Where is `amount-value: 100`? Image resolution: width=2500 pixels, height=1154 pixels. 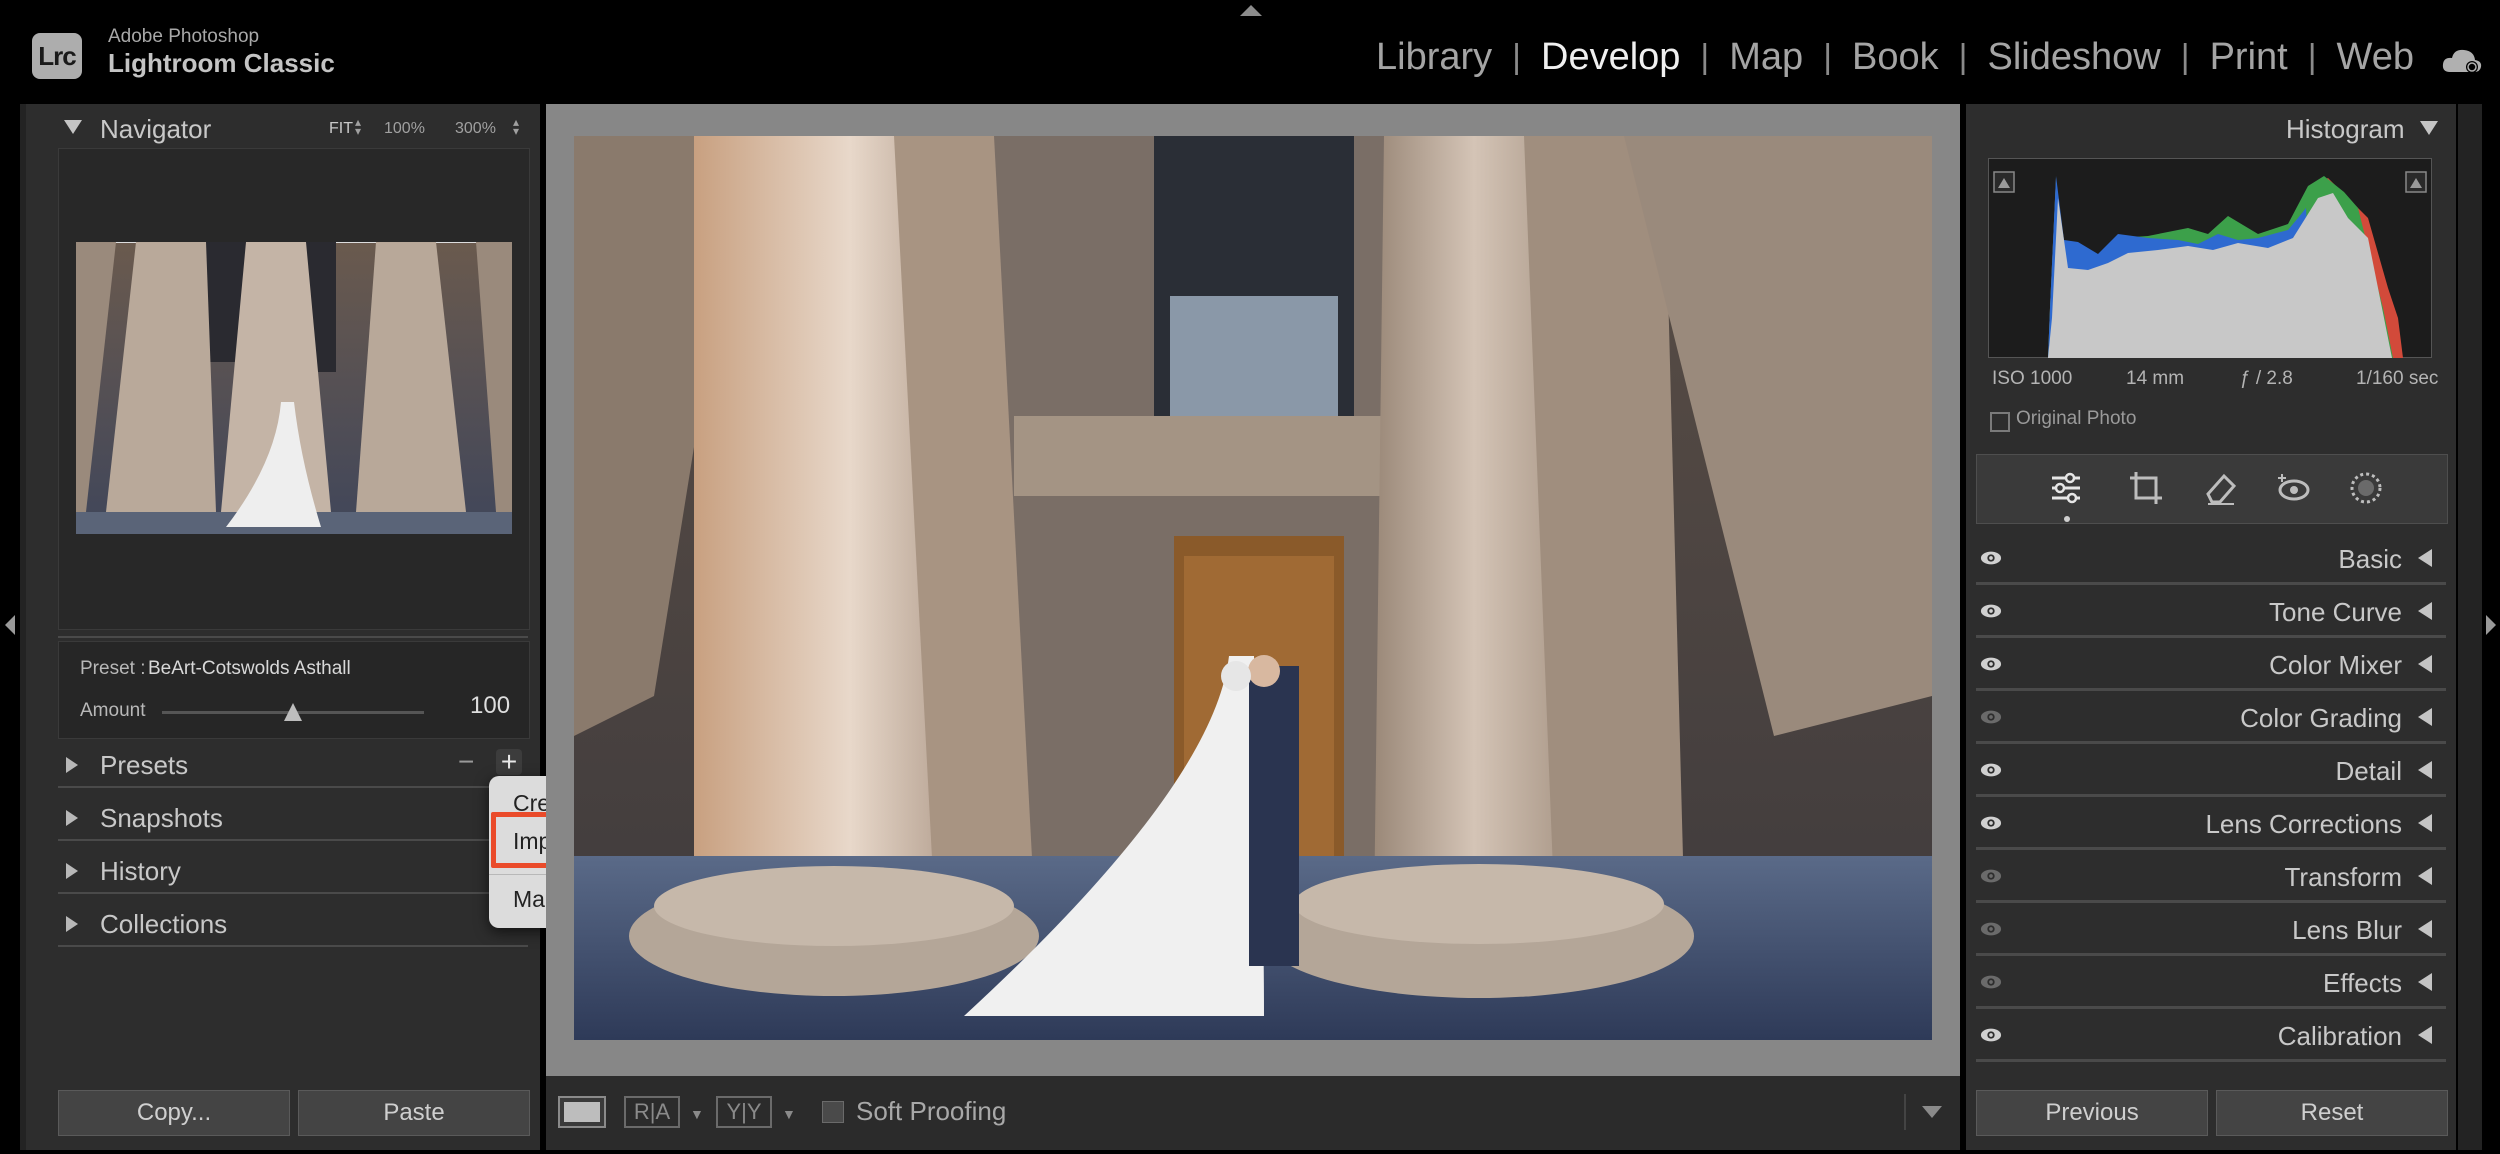 amount-value: 100 is located at coordinates (490, 706).